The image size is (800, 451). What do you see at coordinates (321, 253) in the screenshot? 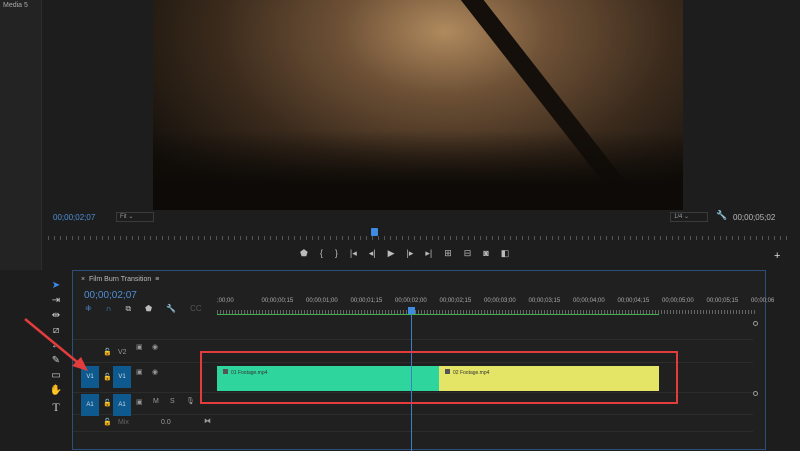
I see `mark-in-icon: {` at bounding box center [321, 253].